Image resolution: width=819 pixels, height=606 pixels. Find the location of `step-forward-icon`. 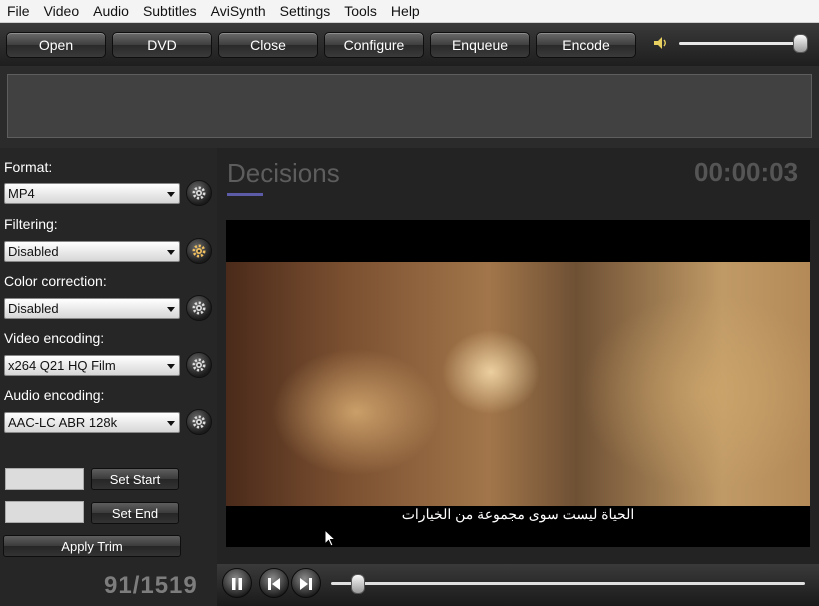

step-forward-icon is located at coordinates (306, 584).